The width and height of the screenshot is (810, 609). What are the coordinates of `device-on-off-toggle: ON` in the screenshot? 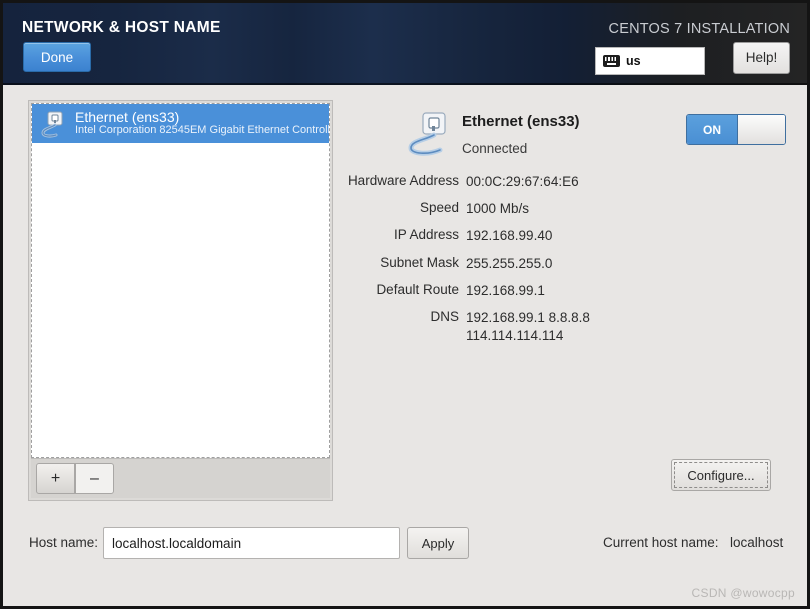 It's located at (736, 129).